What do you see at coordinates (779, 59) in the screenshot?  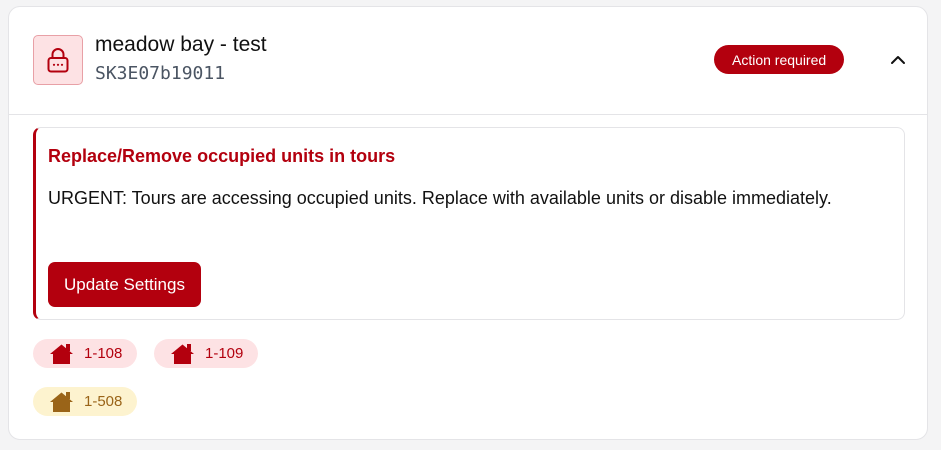 I see `status-badge: Action required` at bounding box center [779, 59].